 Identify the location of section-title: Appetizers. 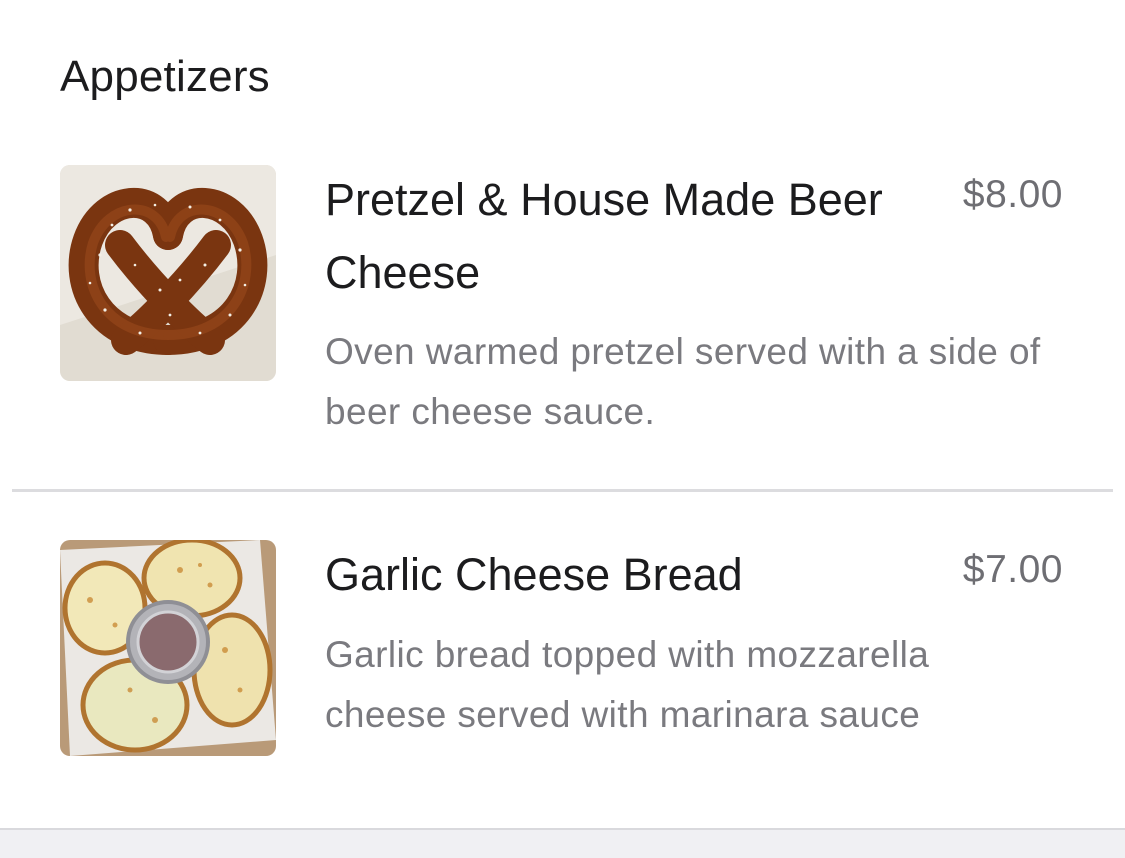
(165, 76).